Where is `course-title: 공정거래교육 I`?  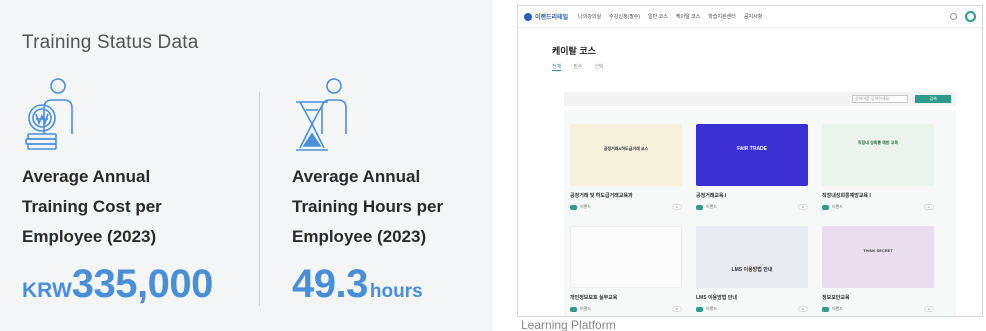
course-title: 공정거래교육 I is located at coordinates (711, 196).